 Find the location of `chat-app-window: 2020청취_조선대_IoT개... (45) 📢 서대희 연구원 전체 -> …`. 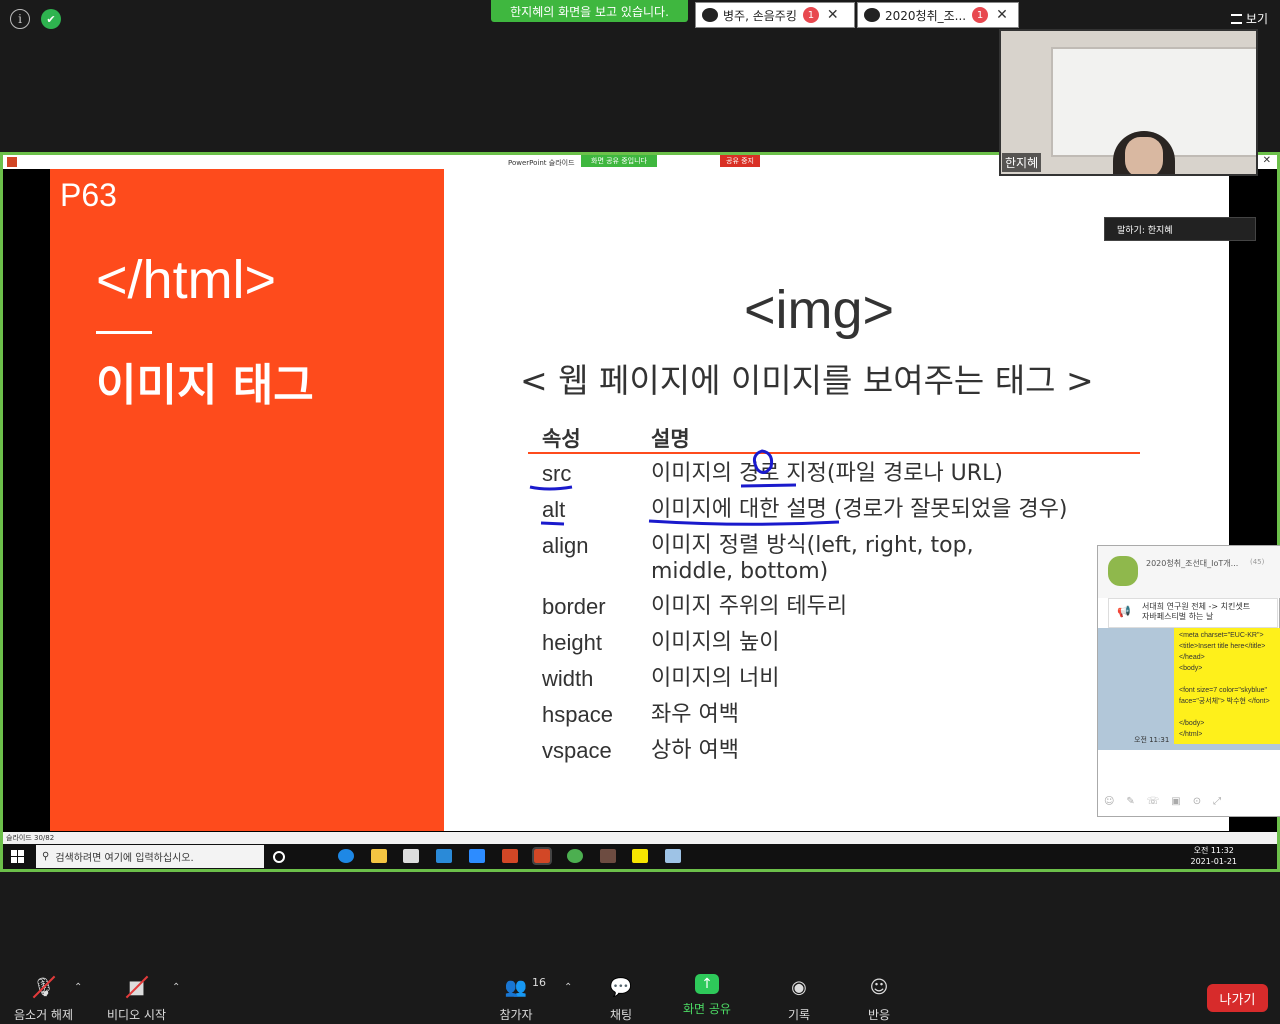

chat-app-window: 2020청취_조선대_IoT개... (45) 📢 서대희 연구원 전체 -> … is located at coordinates (1188, 681).